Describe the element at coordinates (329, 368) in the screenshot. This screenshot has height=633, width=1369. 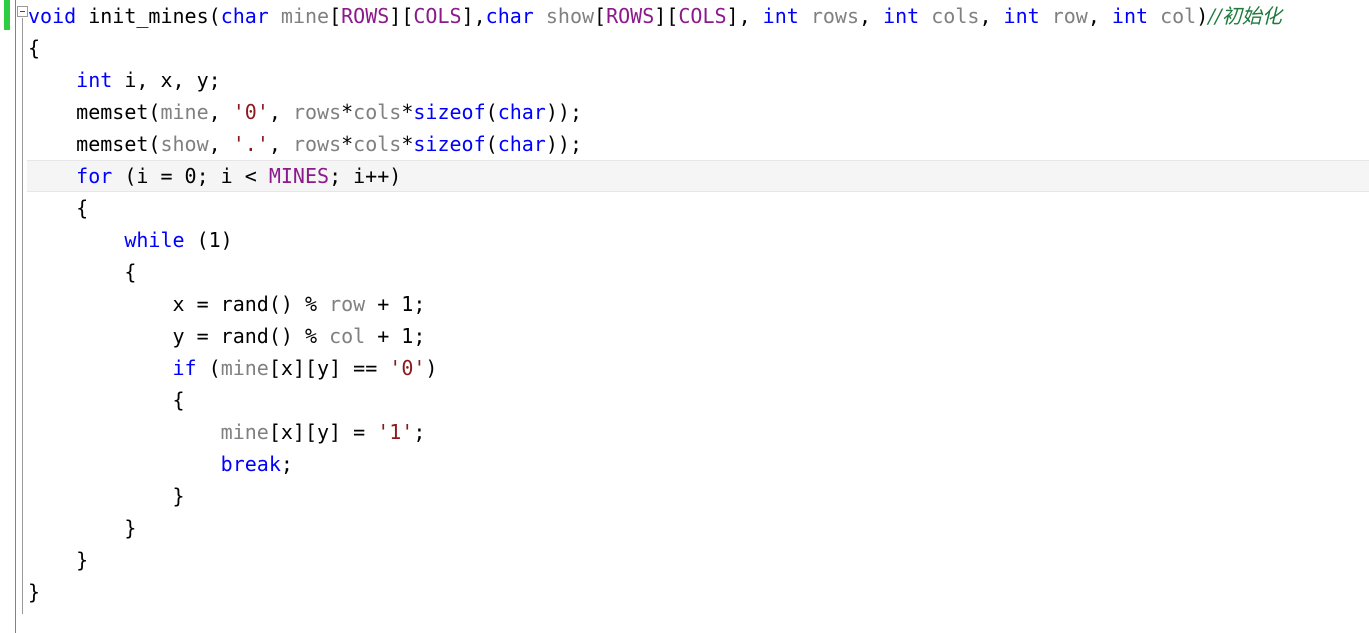
I see `code-token-pl: [x][y] ==` at that location.